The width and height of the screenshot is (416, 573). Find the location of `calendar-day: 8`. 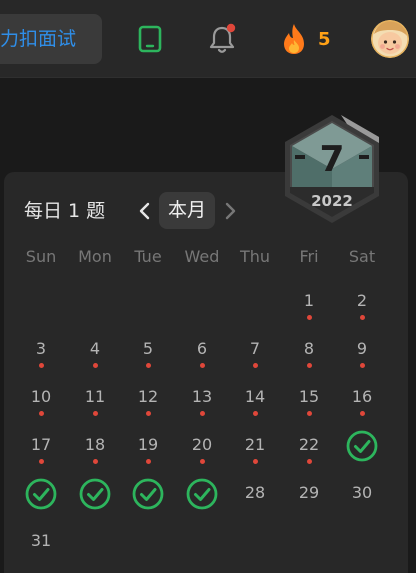

calendar-day: 8 is located at coordinates (309, 356).